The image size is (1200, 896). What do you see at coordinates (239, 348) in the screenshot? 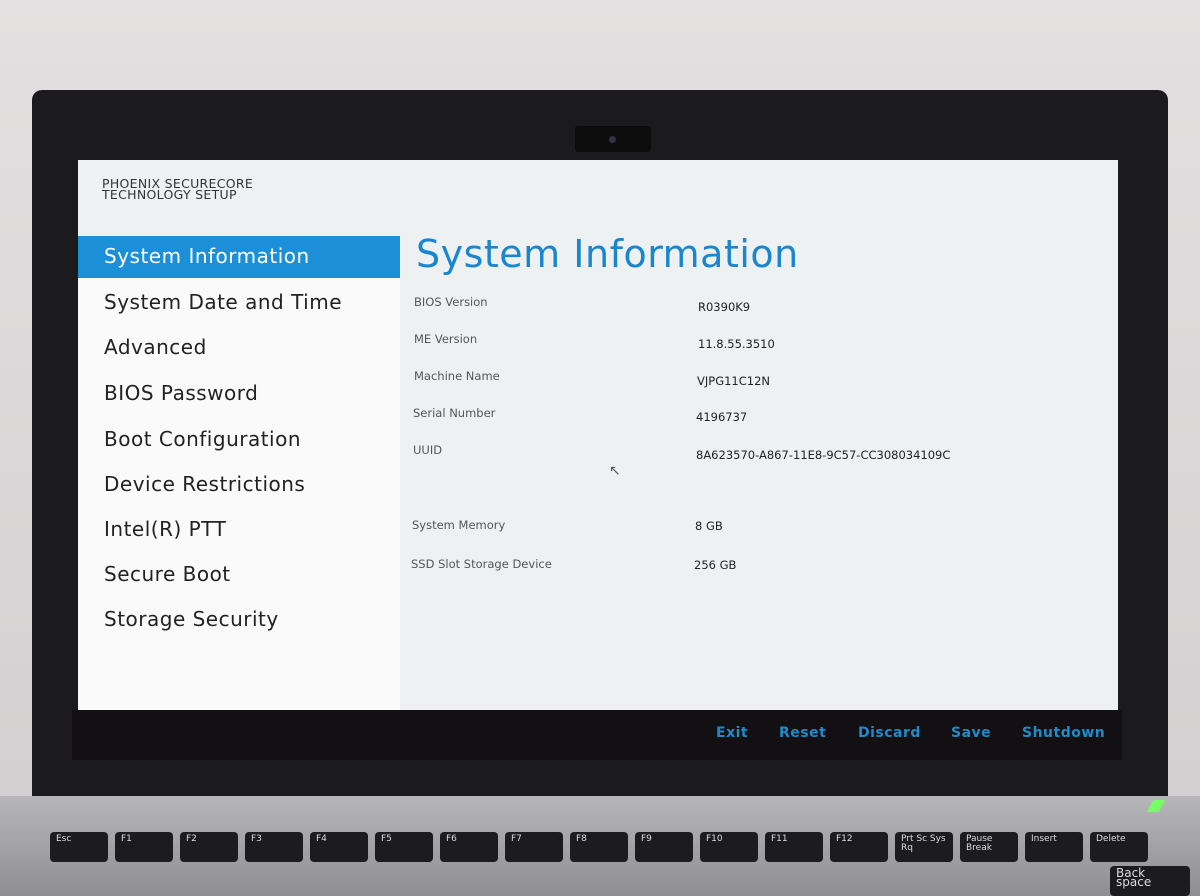
I see `sidebar-item-advanced: Advanced` at bounding box center [239, 348].